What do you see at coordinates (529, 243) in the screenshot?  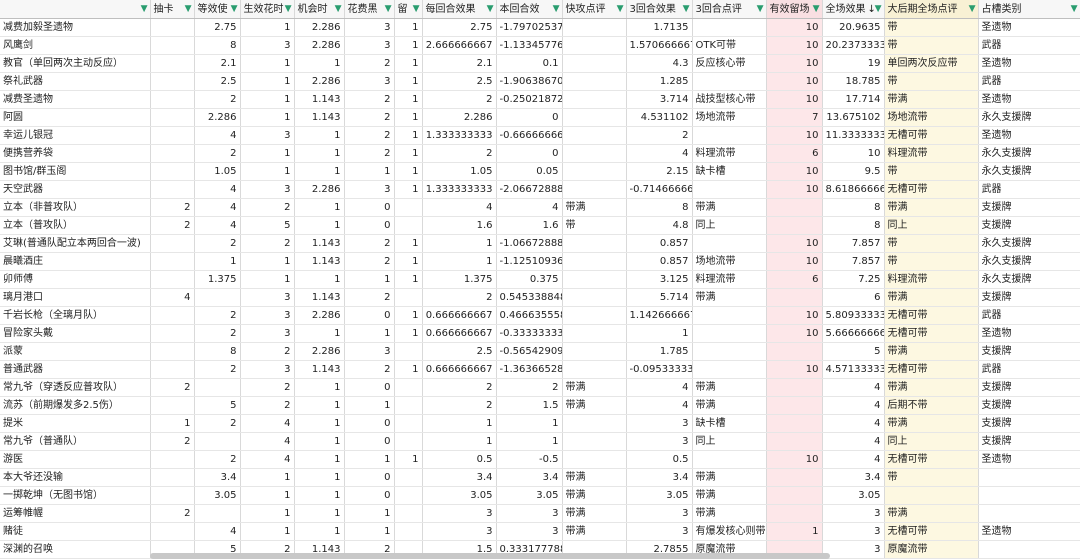 I see `table-cell: -1.066728885` at bounding box center [529, 243].